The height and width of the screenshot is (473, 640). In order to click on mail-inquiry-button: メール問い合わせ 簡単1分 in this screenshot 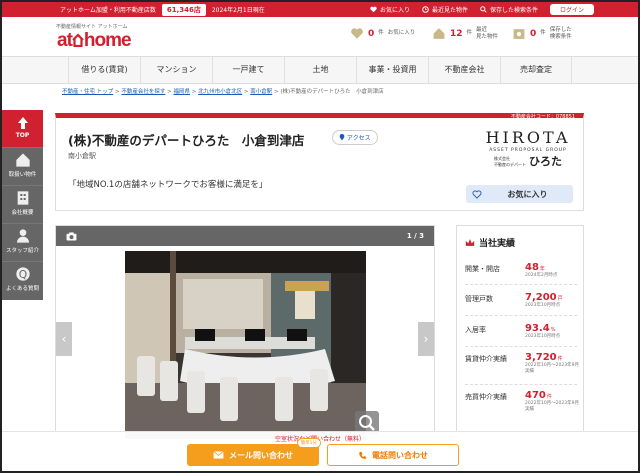, I will do `click(254, 452)`.